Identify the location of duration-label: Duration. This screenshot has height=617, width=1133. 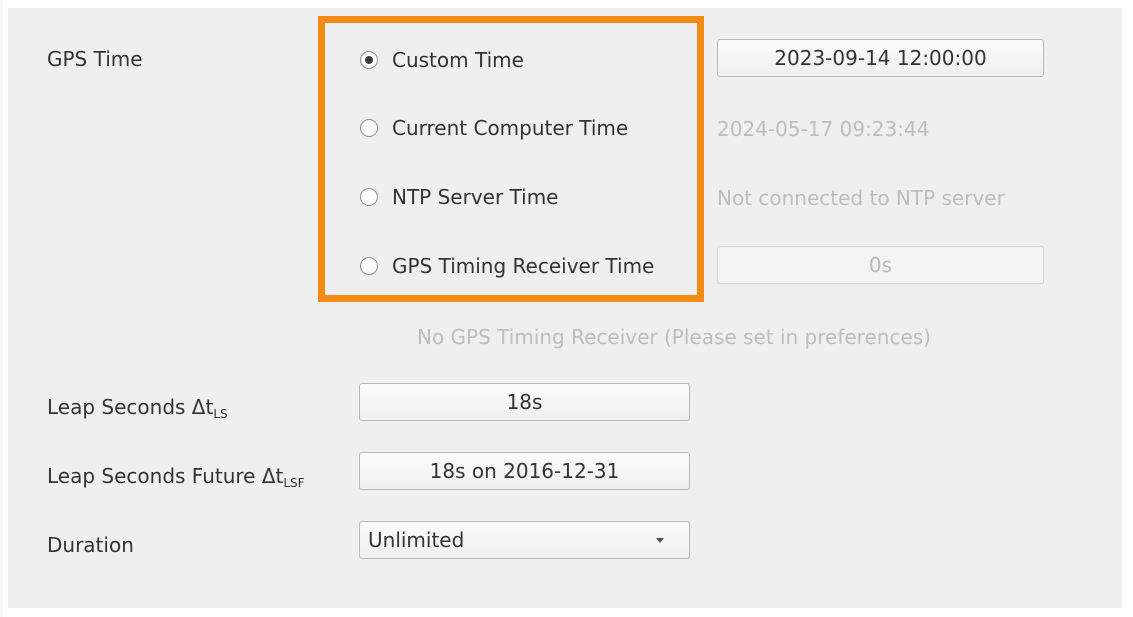
(90, 545).